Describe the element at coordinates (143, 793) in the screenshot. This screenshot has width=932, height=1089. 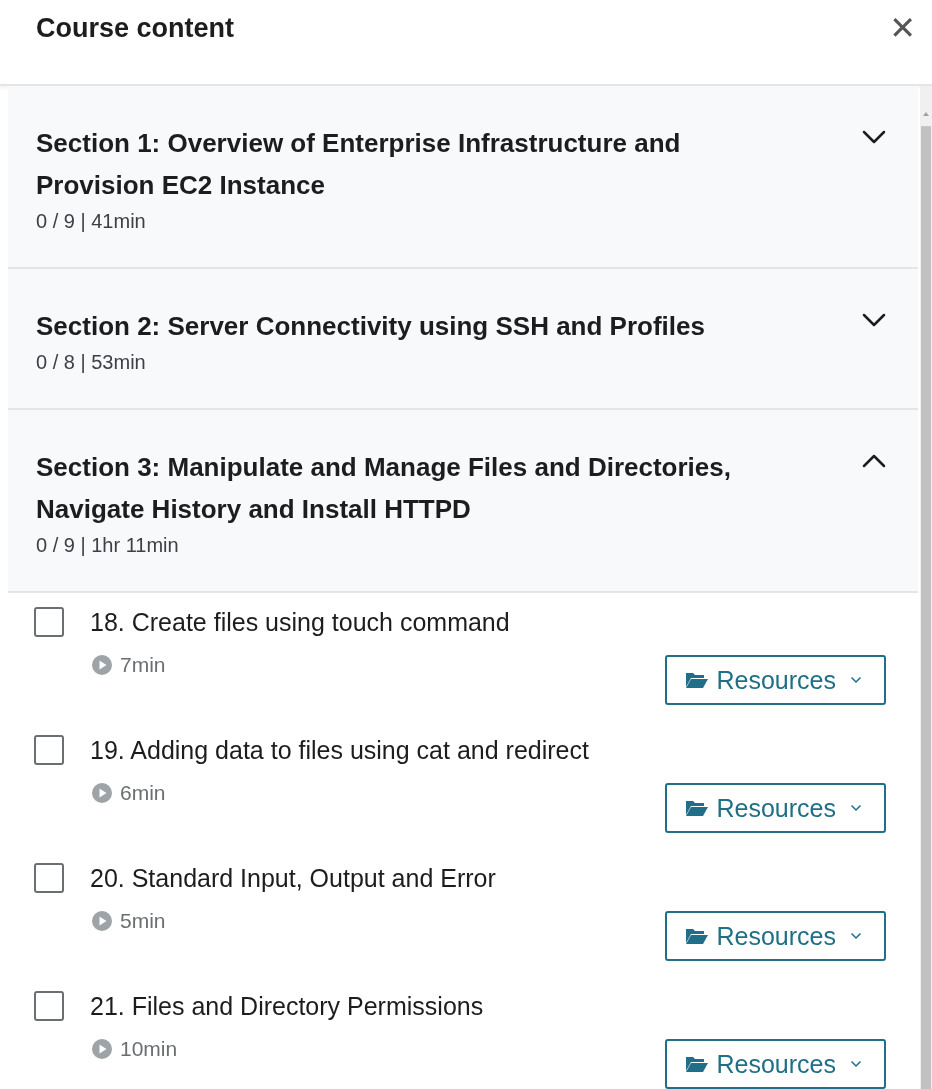
I see `lecture-duration: 6min` at that location.